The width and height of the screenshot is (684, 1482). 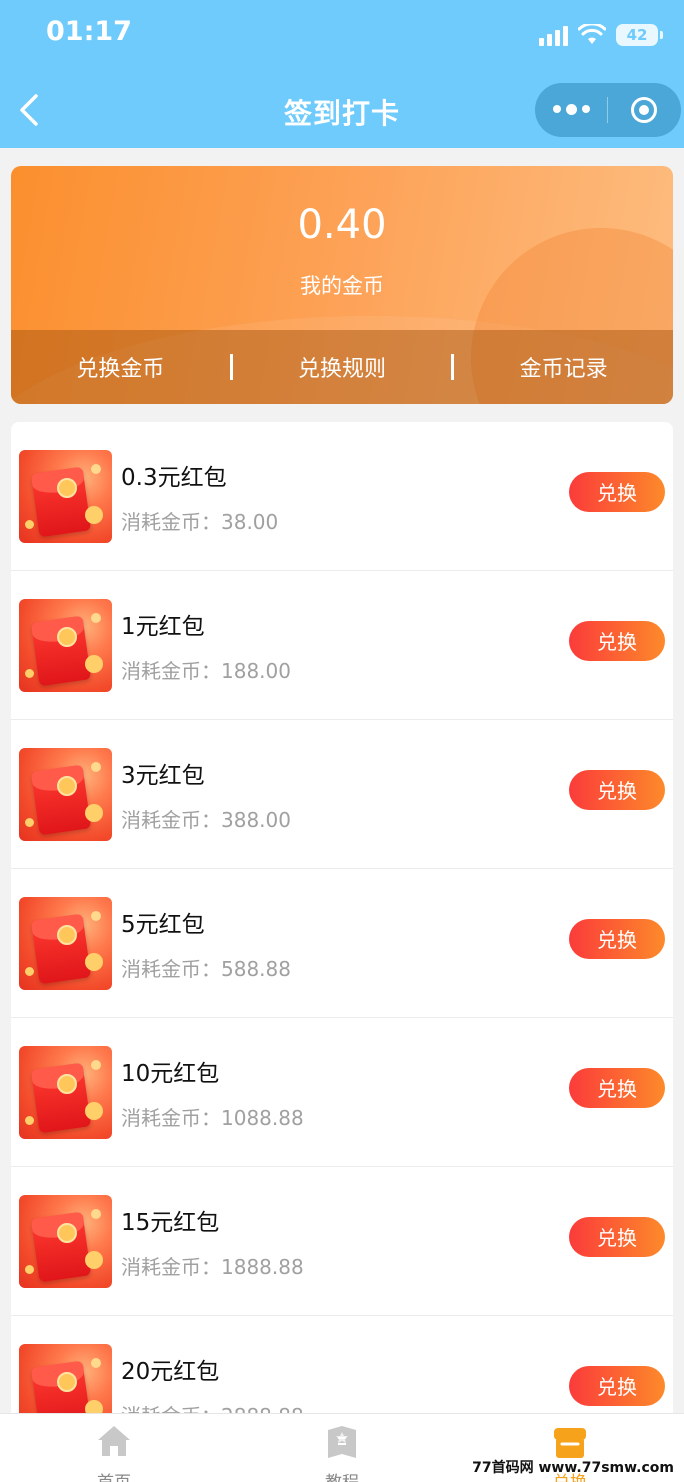 I want to click on item-title: 3元红包, so click(x=163, y=776).